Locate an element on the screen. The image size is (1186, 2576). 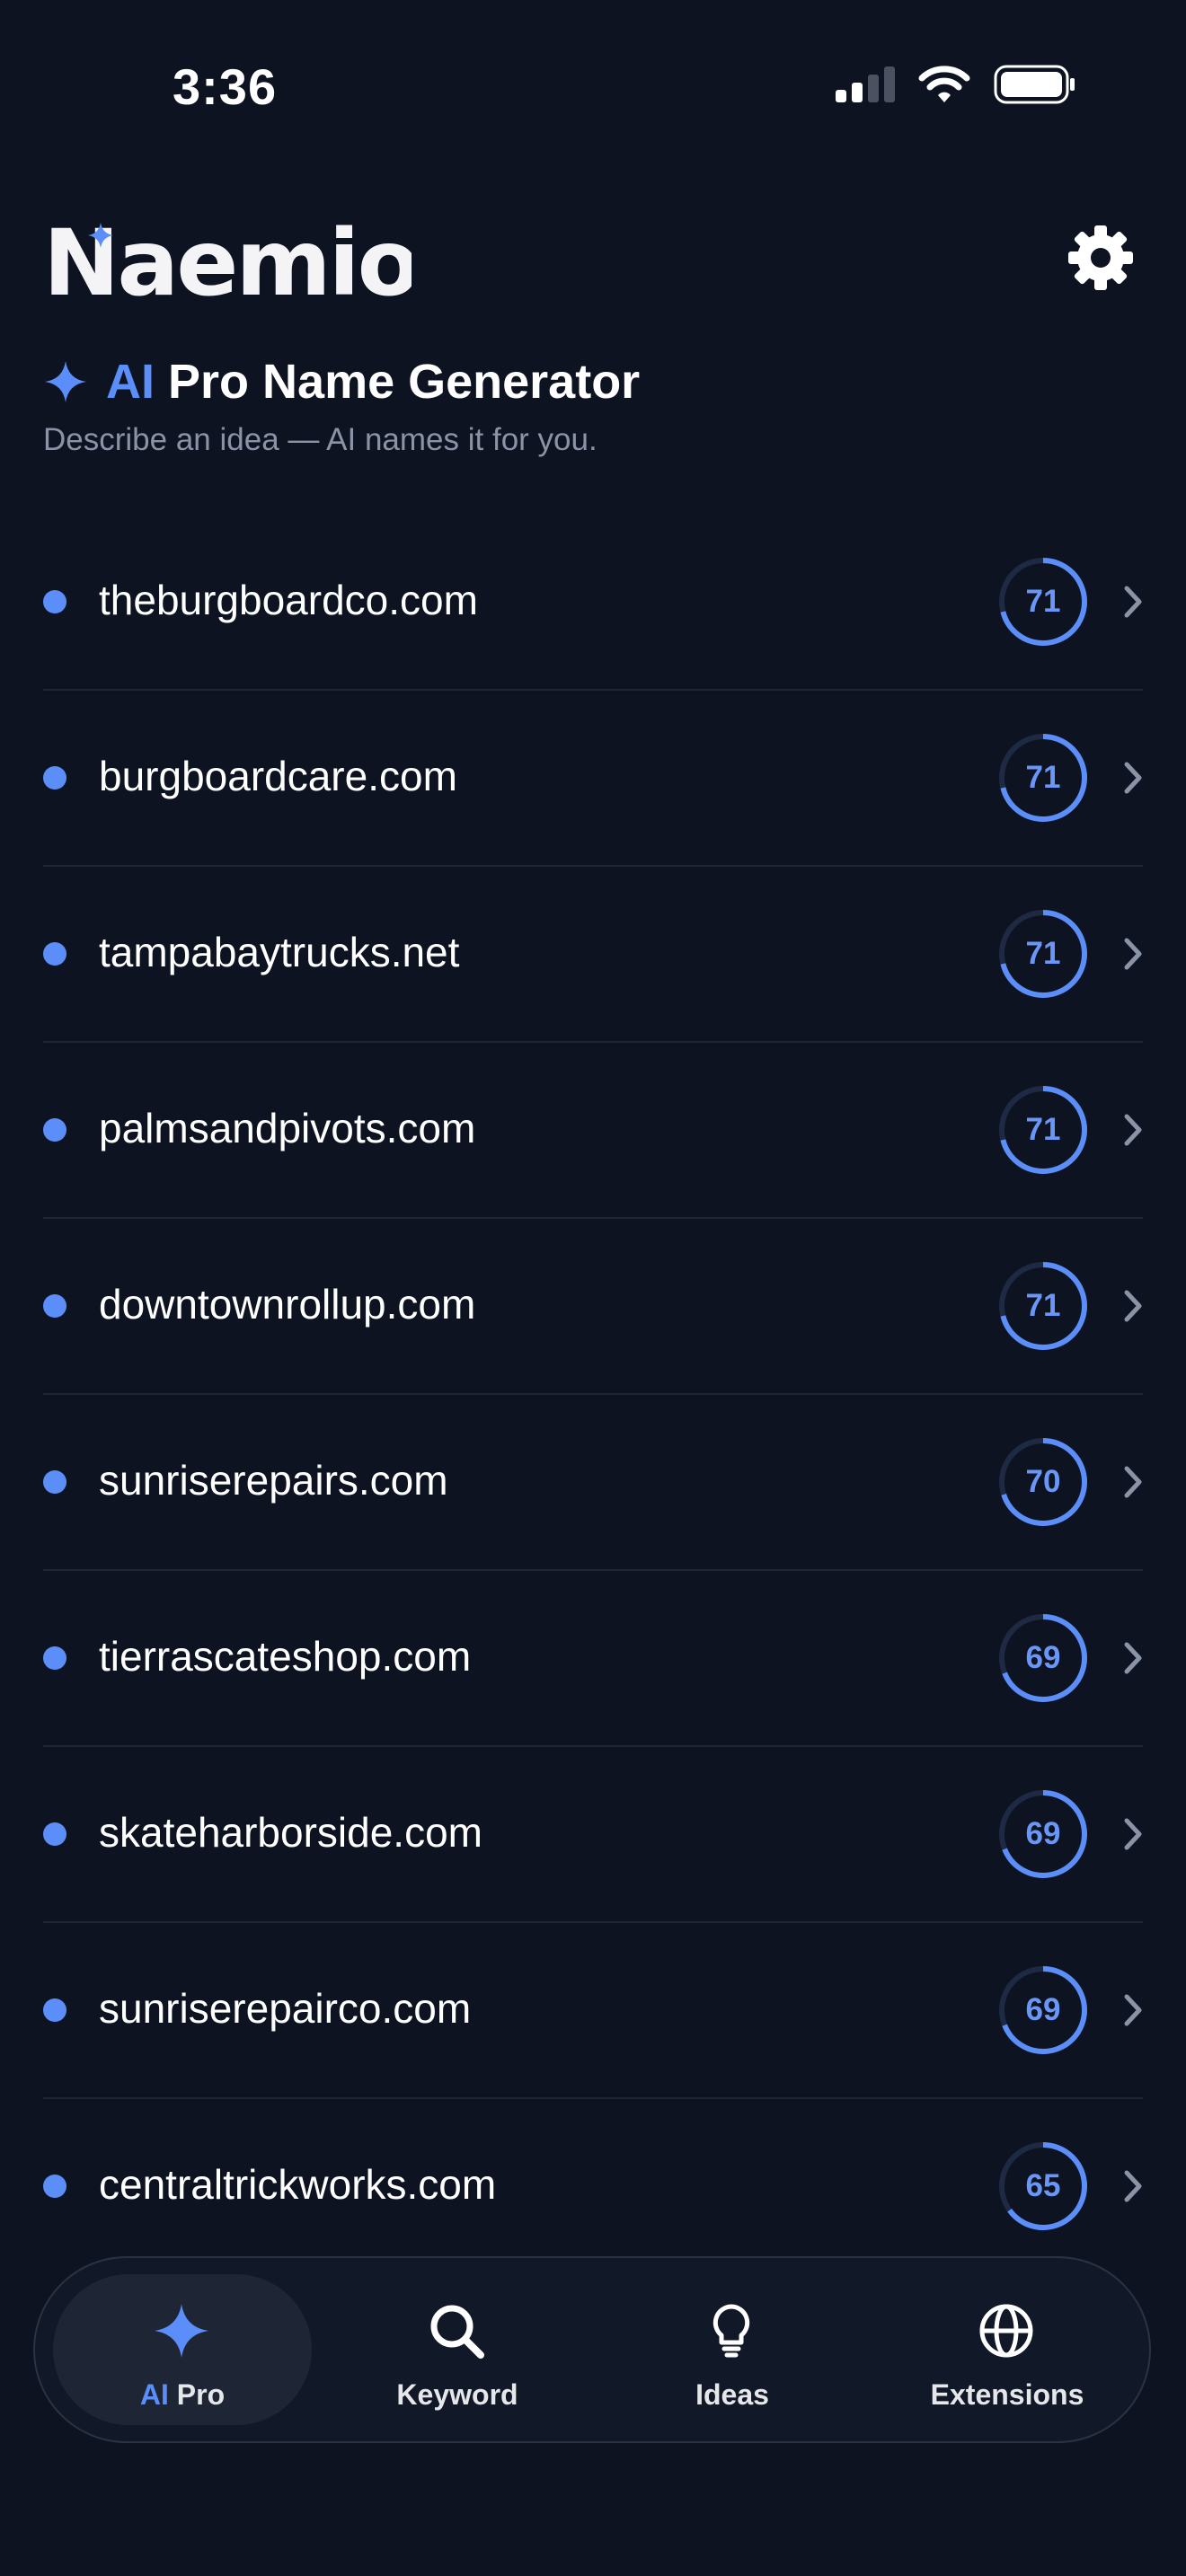
tab-ai-pro-rest: Pro is located at coordinates (201, 2394).